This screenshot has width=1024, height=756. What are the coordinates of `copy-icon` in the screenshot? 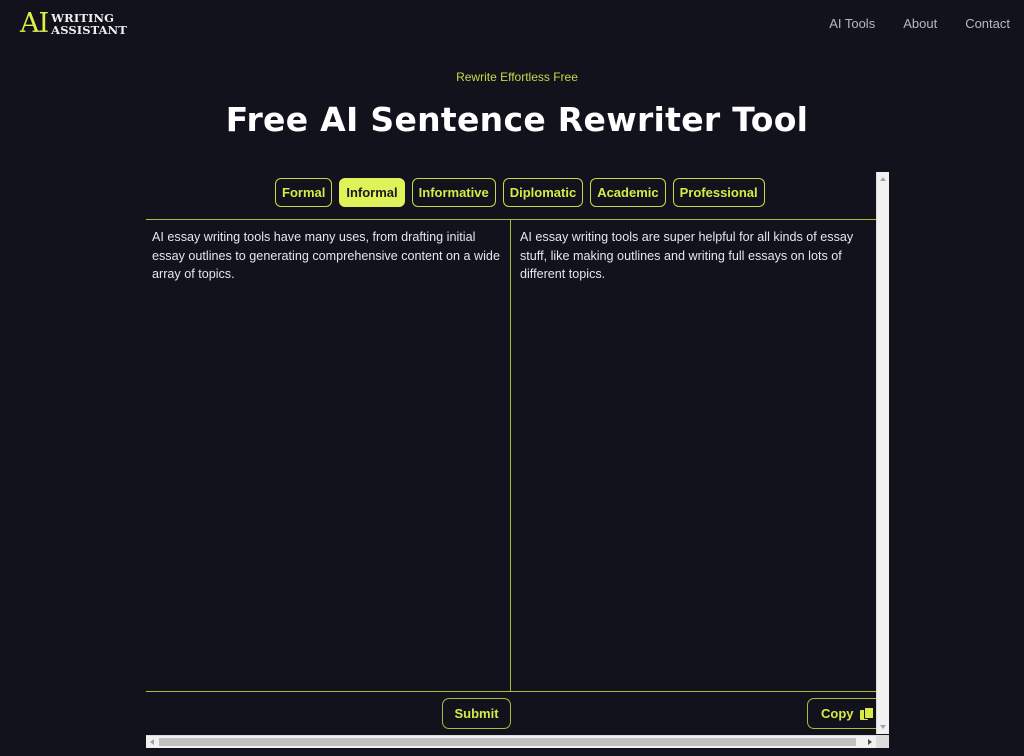 It's located at (866, 713).